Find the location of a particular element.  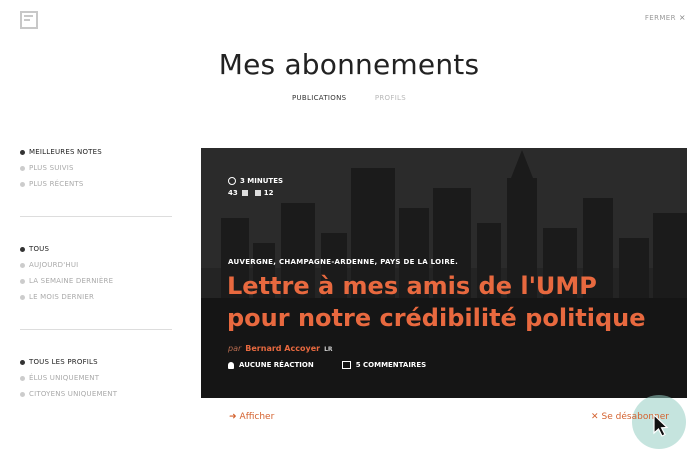

byline-prefix: par is located at coordinates (235, 348).